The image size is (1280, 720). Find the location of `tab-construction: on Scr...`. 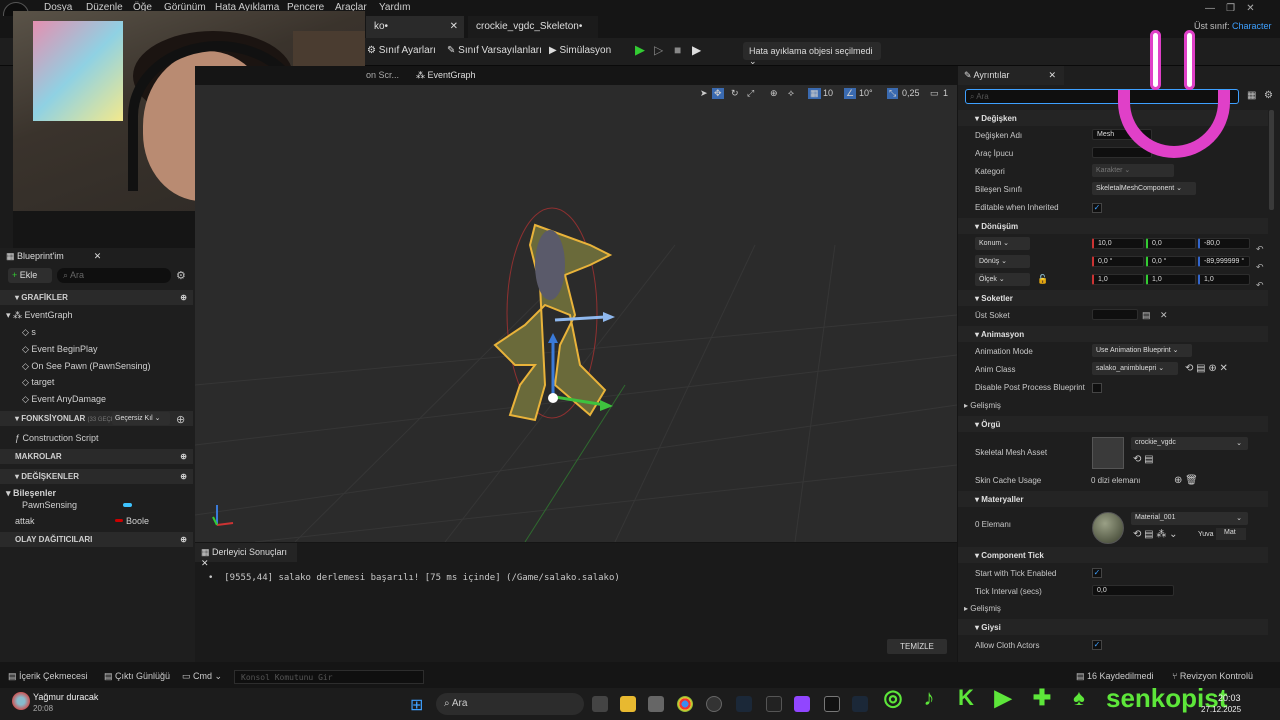

tab-construction: on Scr... is located at coordinates (382, 75).